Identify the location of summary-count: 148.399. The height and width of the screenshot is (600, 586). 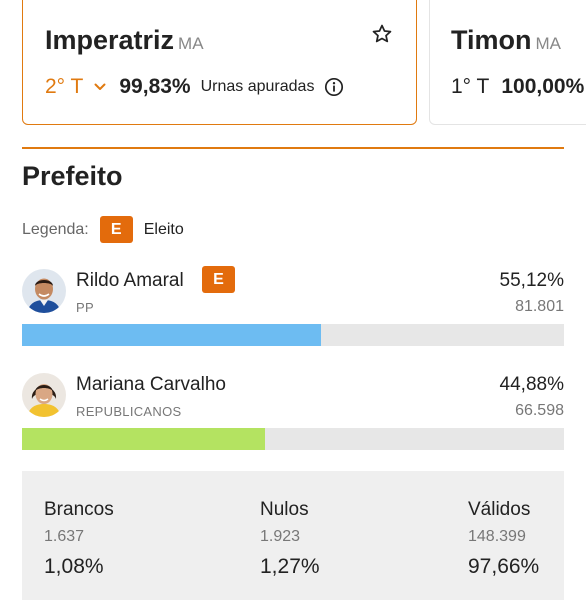
(497, 536).